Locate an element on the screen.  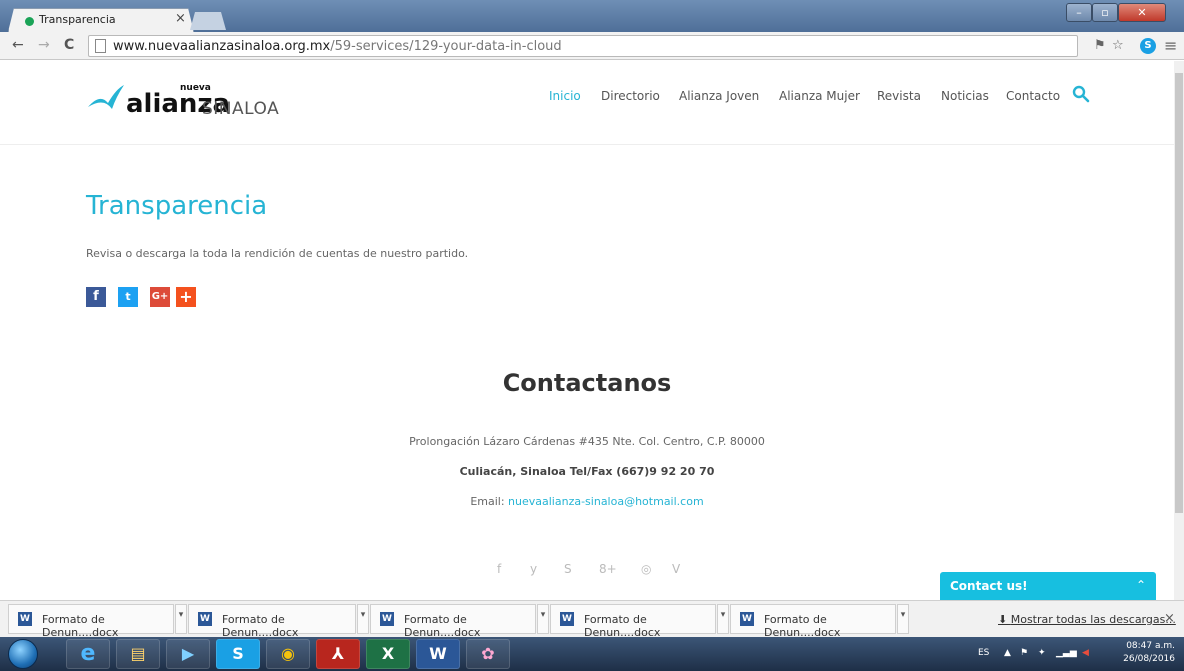
action-center-flag-icon: ⚑ is located at coordinates (1024, 653).